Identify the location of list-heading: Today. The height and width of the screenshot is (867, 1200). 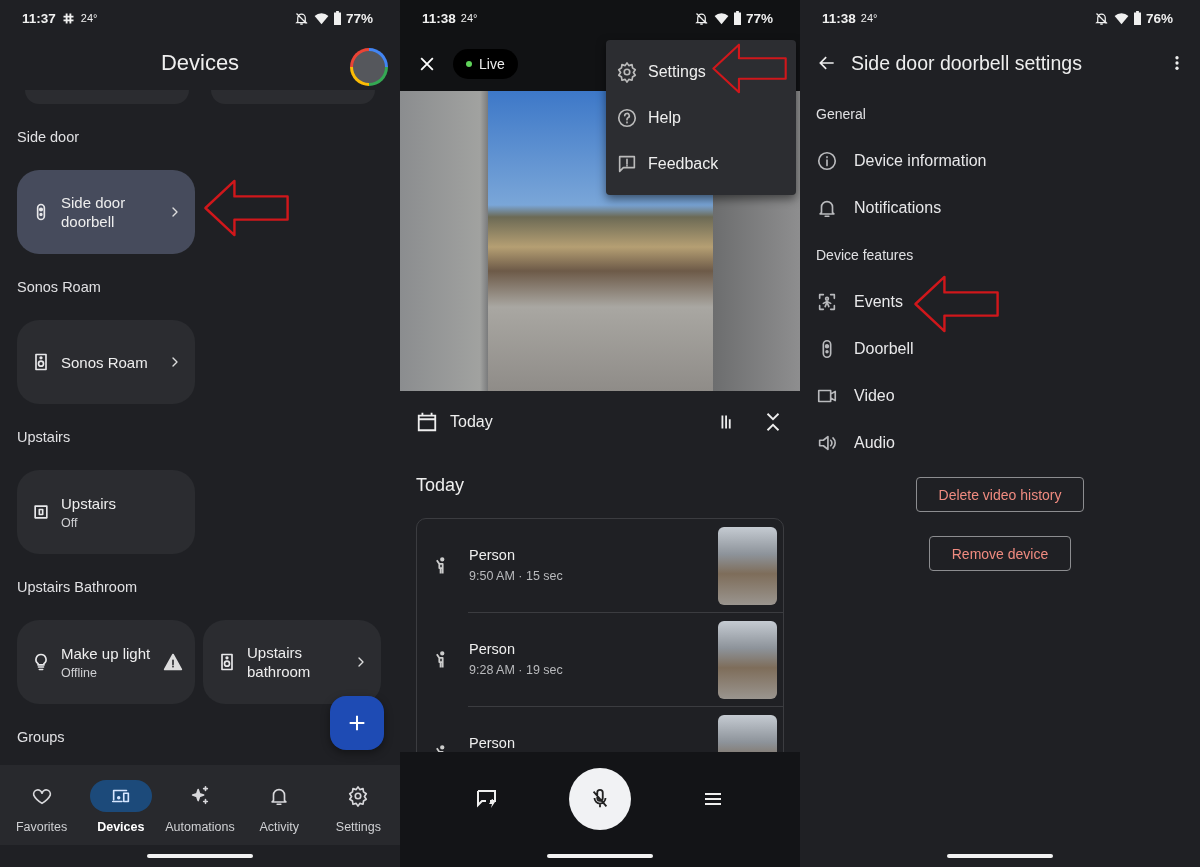
(441, 485).